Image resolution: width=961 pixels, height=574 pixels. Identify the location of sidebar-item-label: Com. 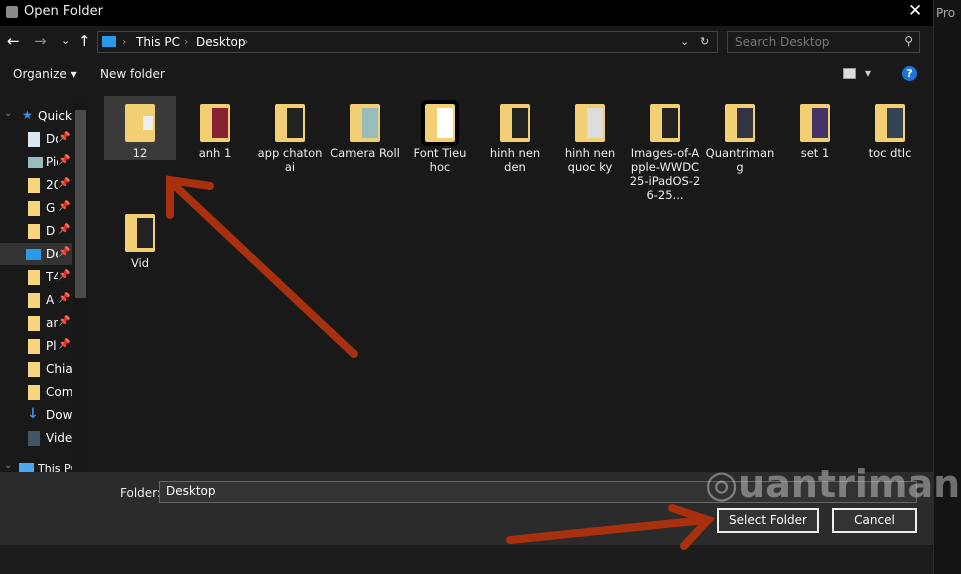
(59, 392).